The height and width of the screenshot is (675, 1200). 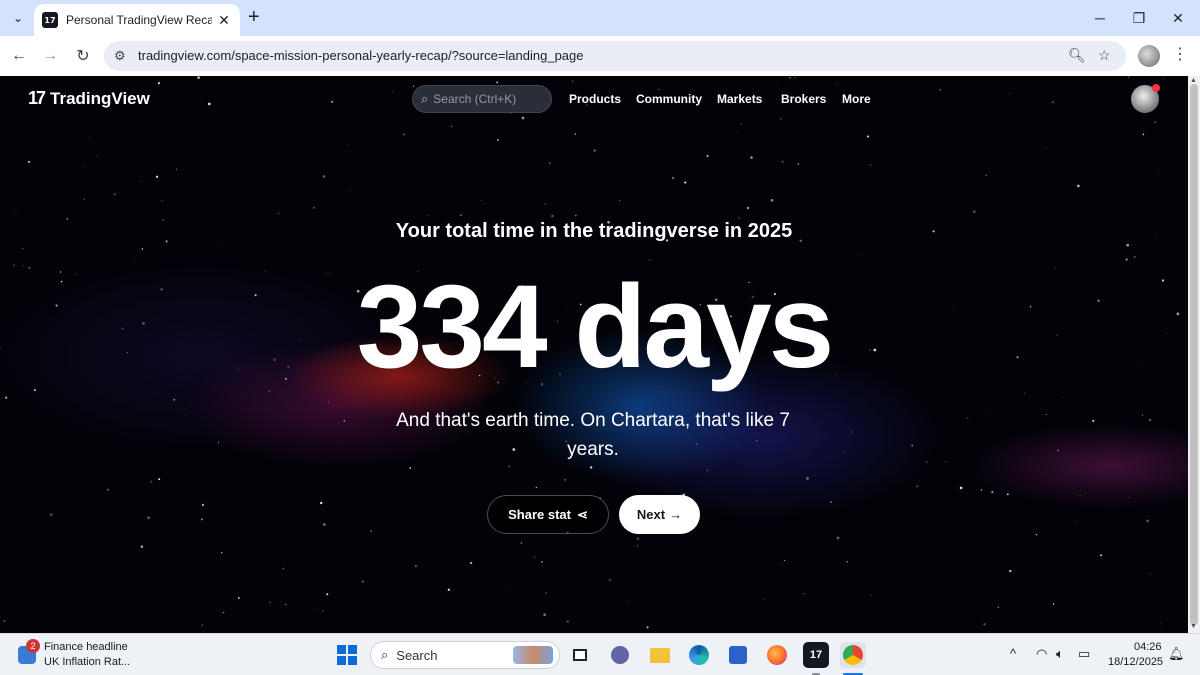 I want to click on share-stat-label: Share stat, so click(x=539, y=514).